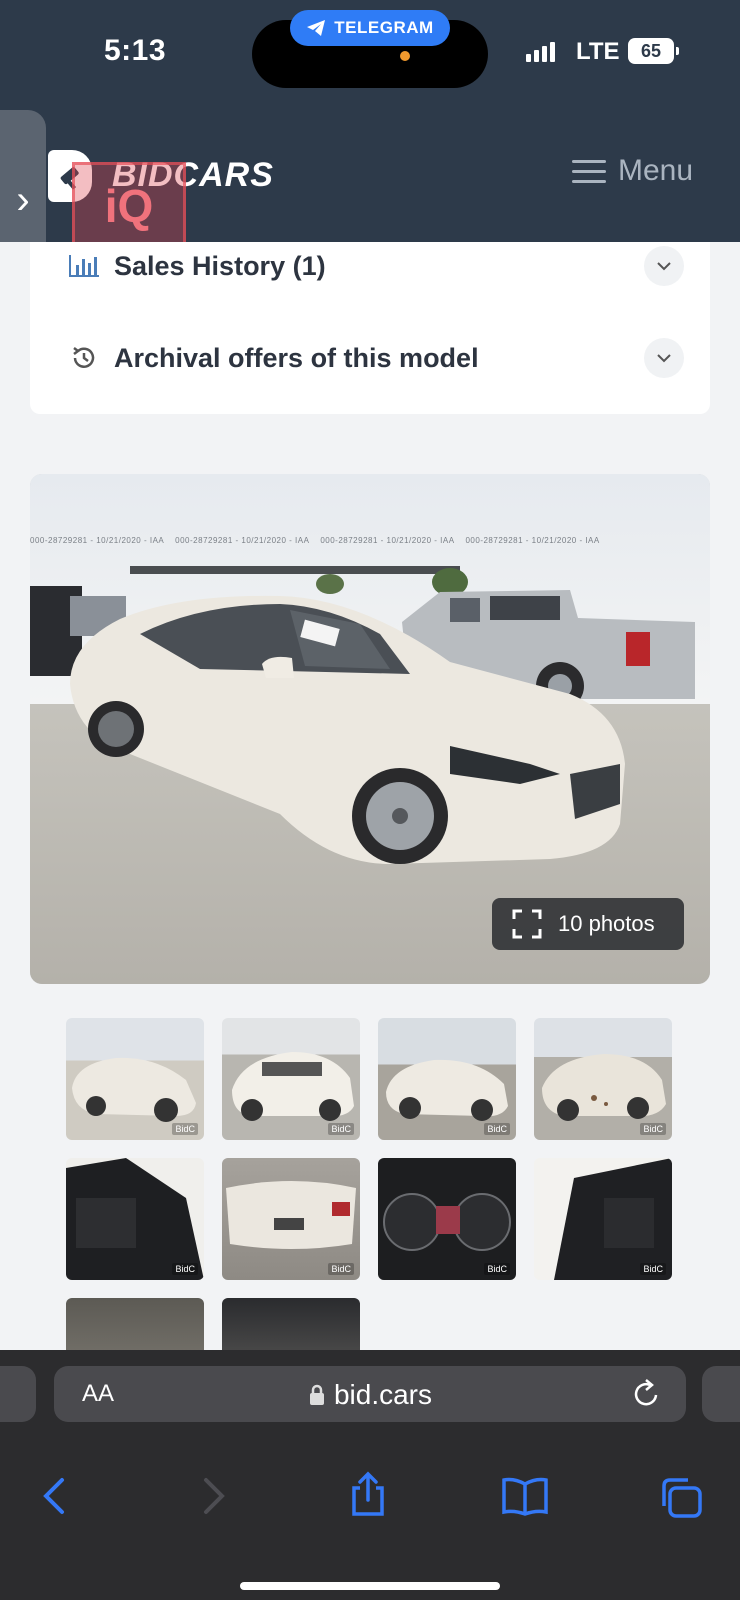  Describe the element at coordinates (370, 273) in the screenshot. I see `accordion-sales-history: Sales History (1)` at that location.